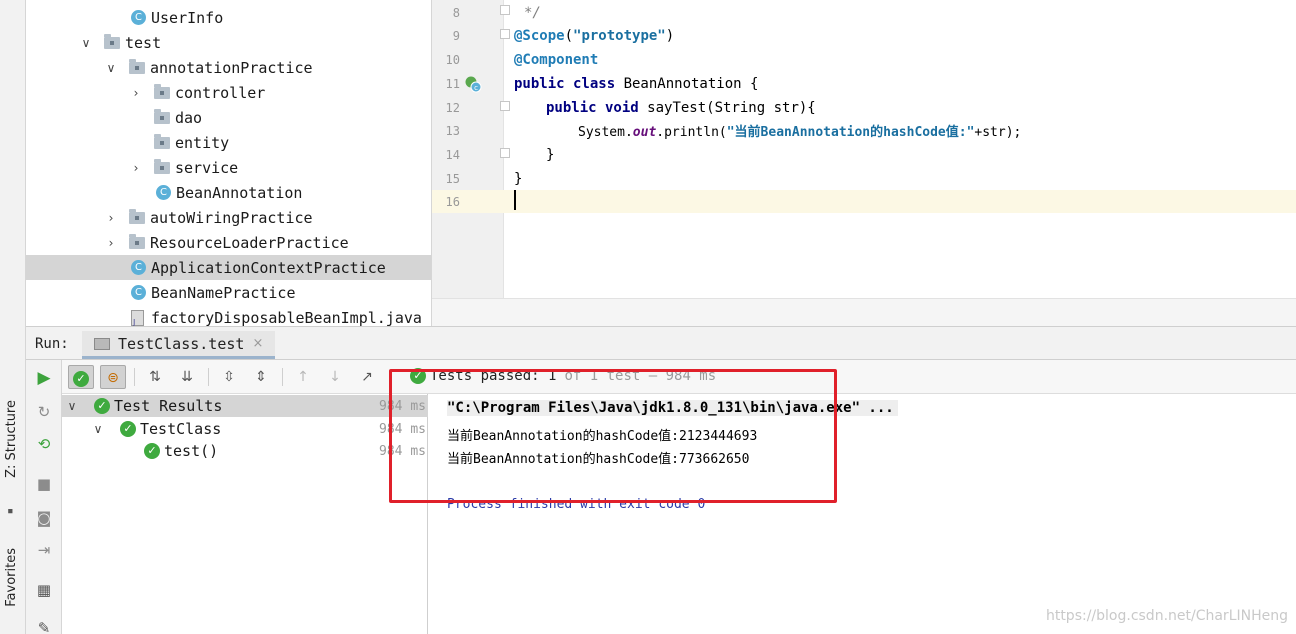 Image resolution: width=1296 pixels, height=634 pixels. What do you see at coordinates (143, 42) in the screenshot?
I see `tree-item-label: test` at bounding box center [143, 42].